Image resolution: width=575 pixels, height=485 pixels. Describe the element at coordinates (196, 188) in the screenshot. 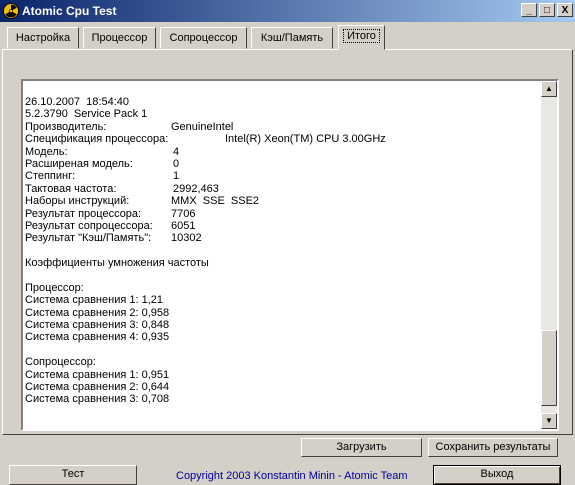

I see `info-value: 2992,463` at that location.